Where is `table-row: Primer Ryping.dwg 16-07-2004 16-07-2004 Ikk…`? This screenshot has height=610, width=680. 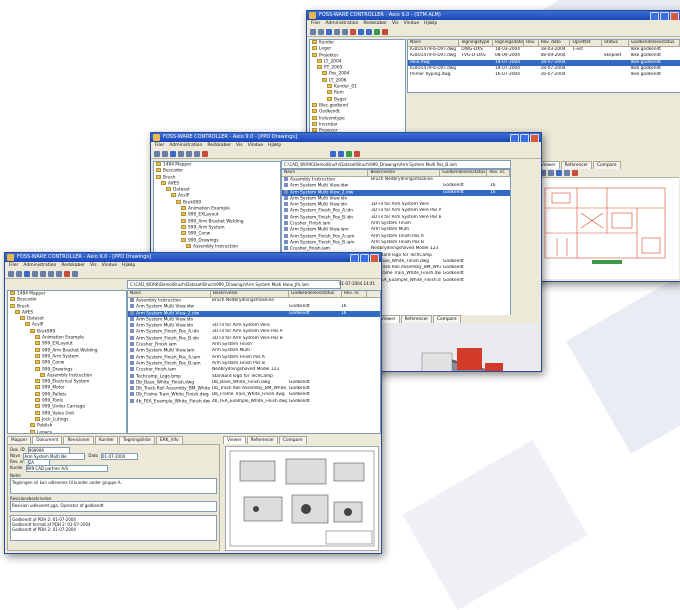 table-row: Primer Ryping.dwg 16-07-2004 16-07-2004 Ikk… is located at coordinates (544, 75).